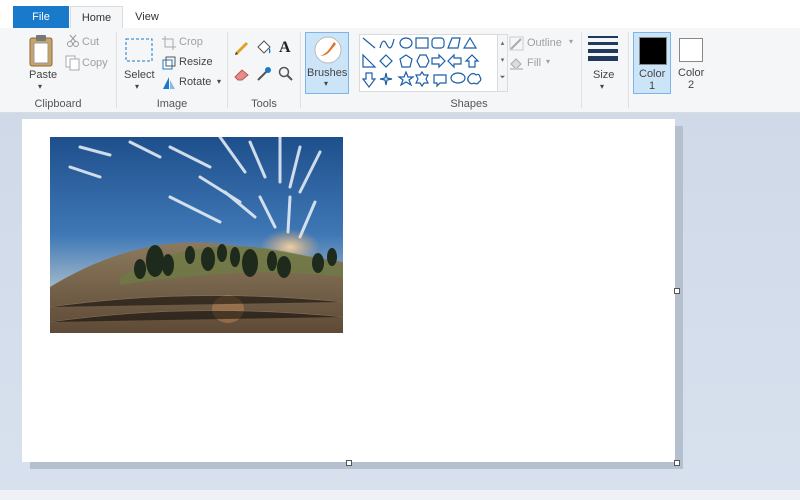 This screenshot has width=800, height=500. I want to click on outline-icon, so click(516, 45).